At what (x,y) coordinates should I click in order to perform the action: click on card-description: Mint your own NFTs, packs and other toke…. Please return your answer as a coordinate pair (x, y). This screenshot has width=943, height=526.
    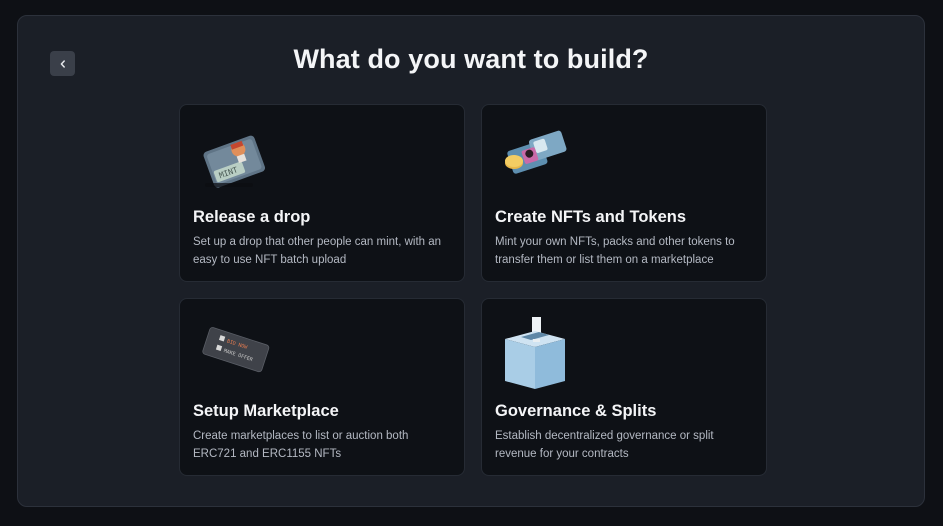
    Looking at the image, I should click on (615, 251).